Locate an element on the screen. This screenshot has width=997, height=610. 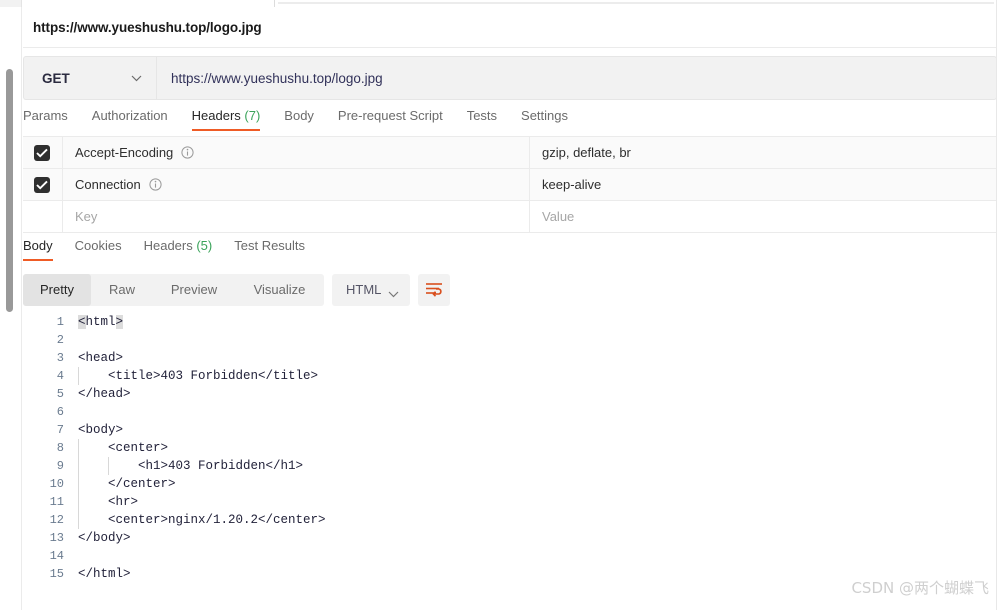
request-tab-tests: Tests is located at coordinates (482, 119).